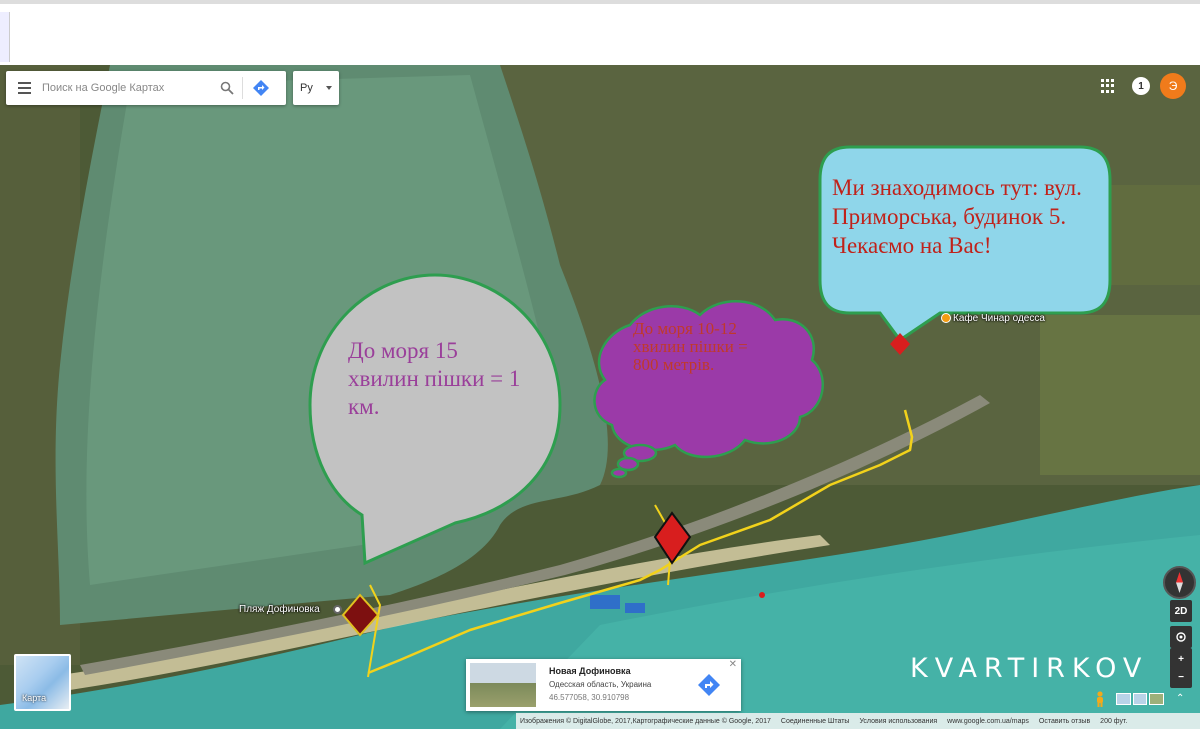 The width and height of the screenshot is (1200, 729). I want to click on zoom-out-button: −, so click(1181, 677).